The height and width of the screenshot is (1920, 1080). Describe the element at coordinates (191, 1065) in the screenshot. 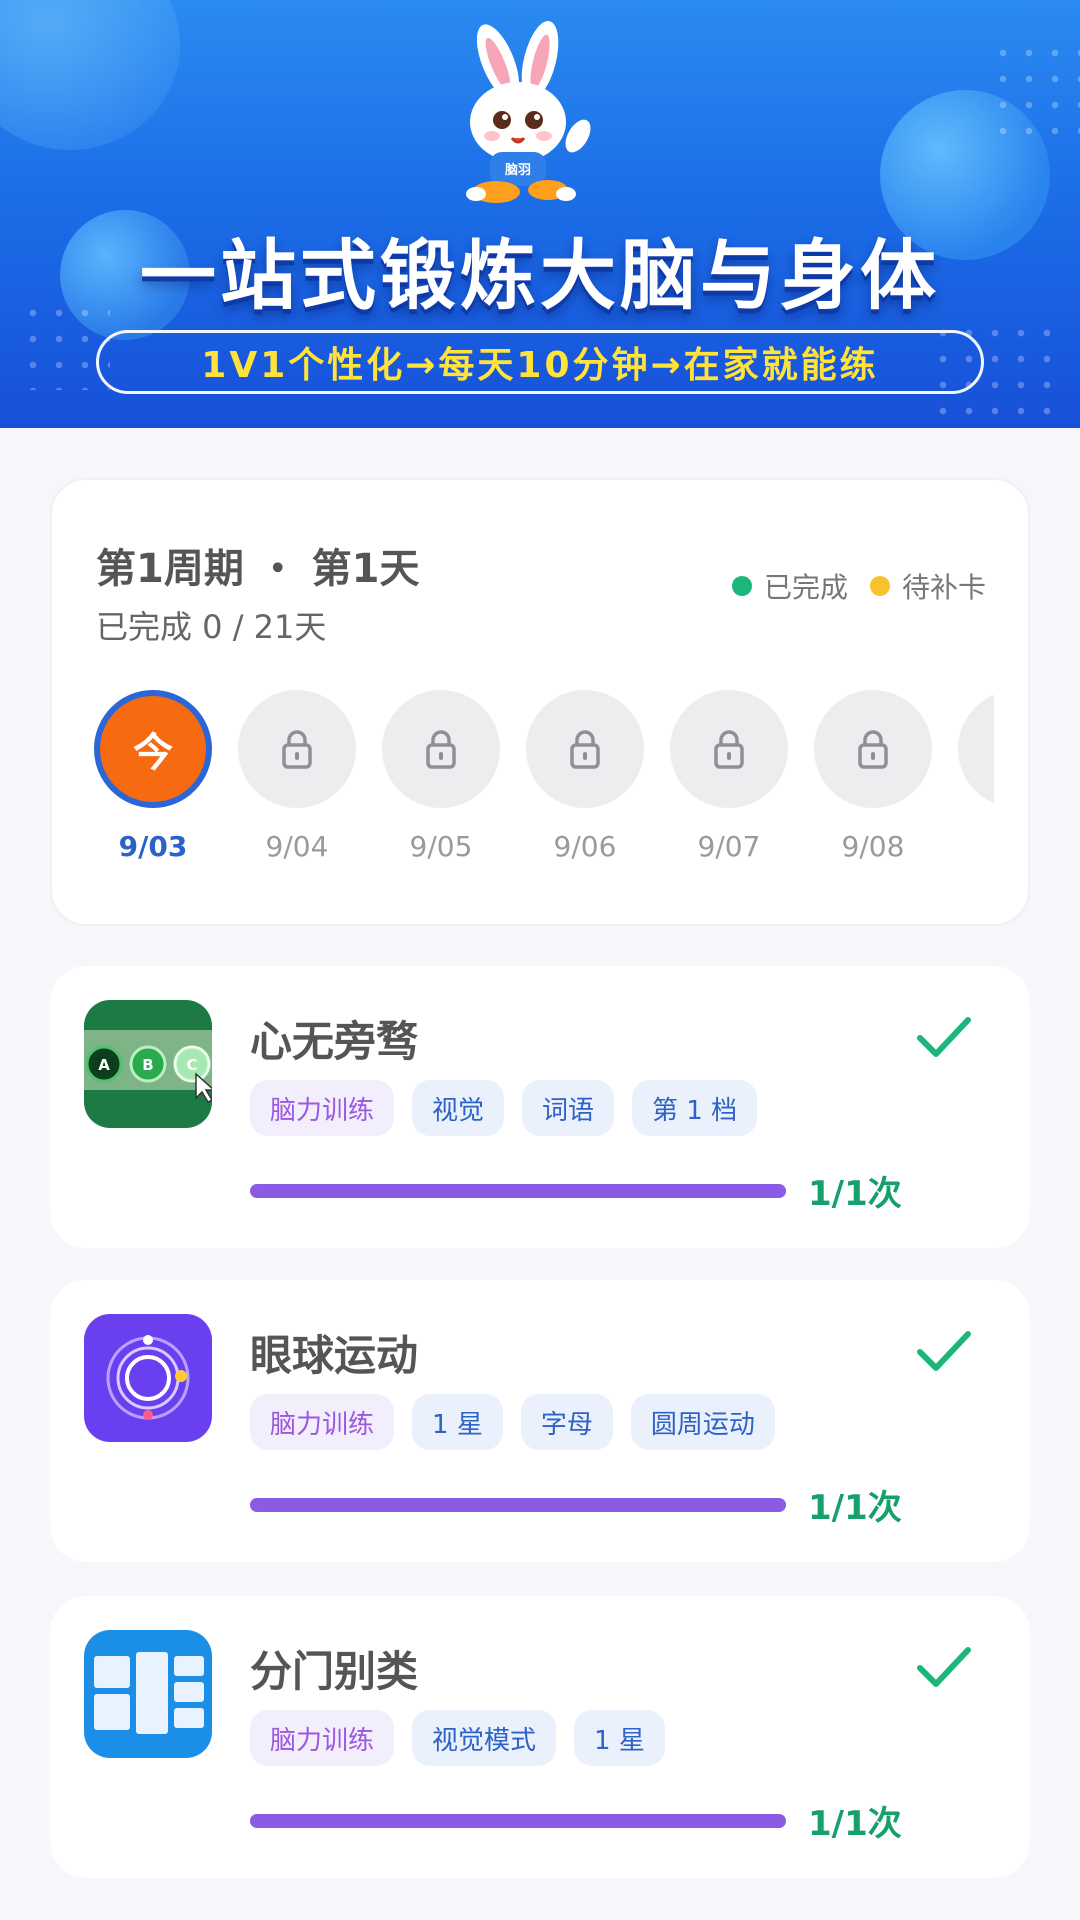

I see `svg-text: C` at that location.